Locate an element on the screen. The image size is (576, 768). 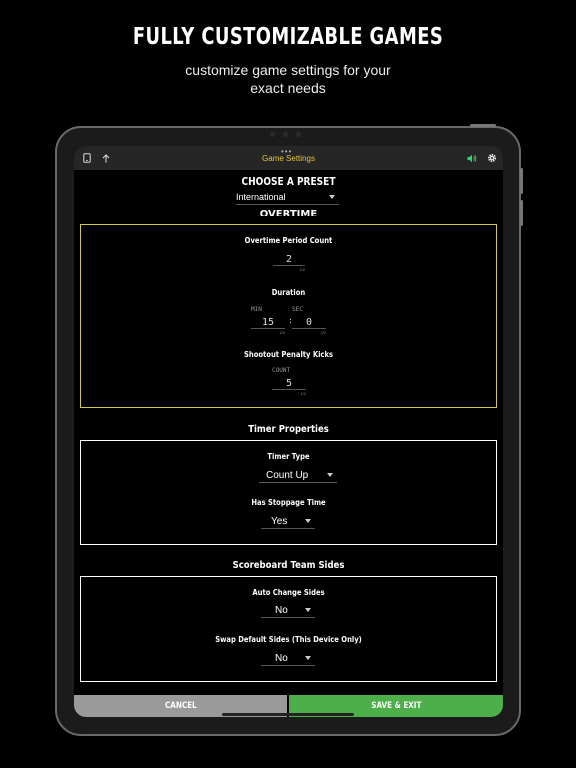
promo-subline-line-1: customize game settings for your is located at coordinates (288, 70).